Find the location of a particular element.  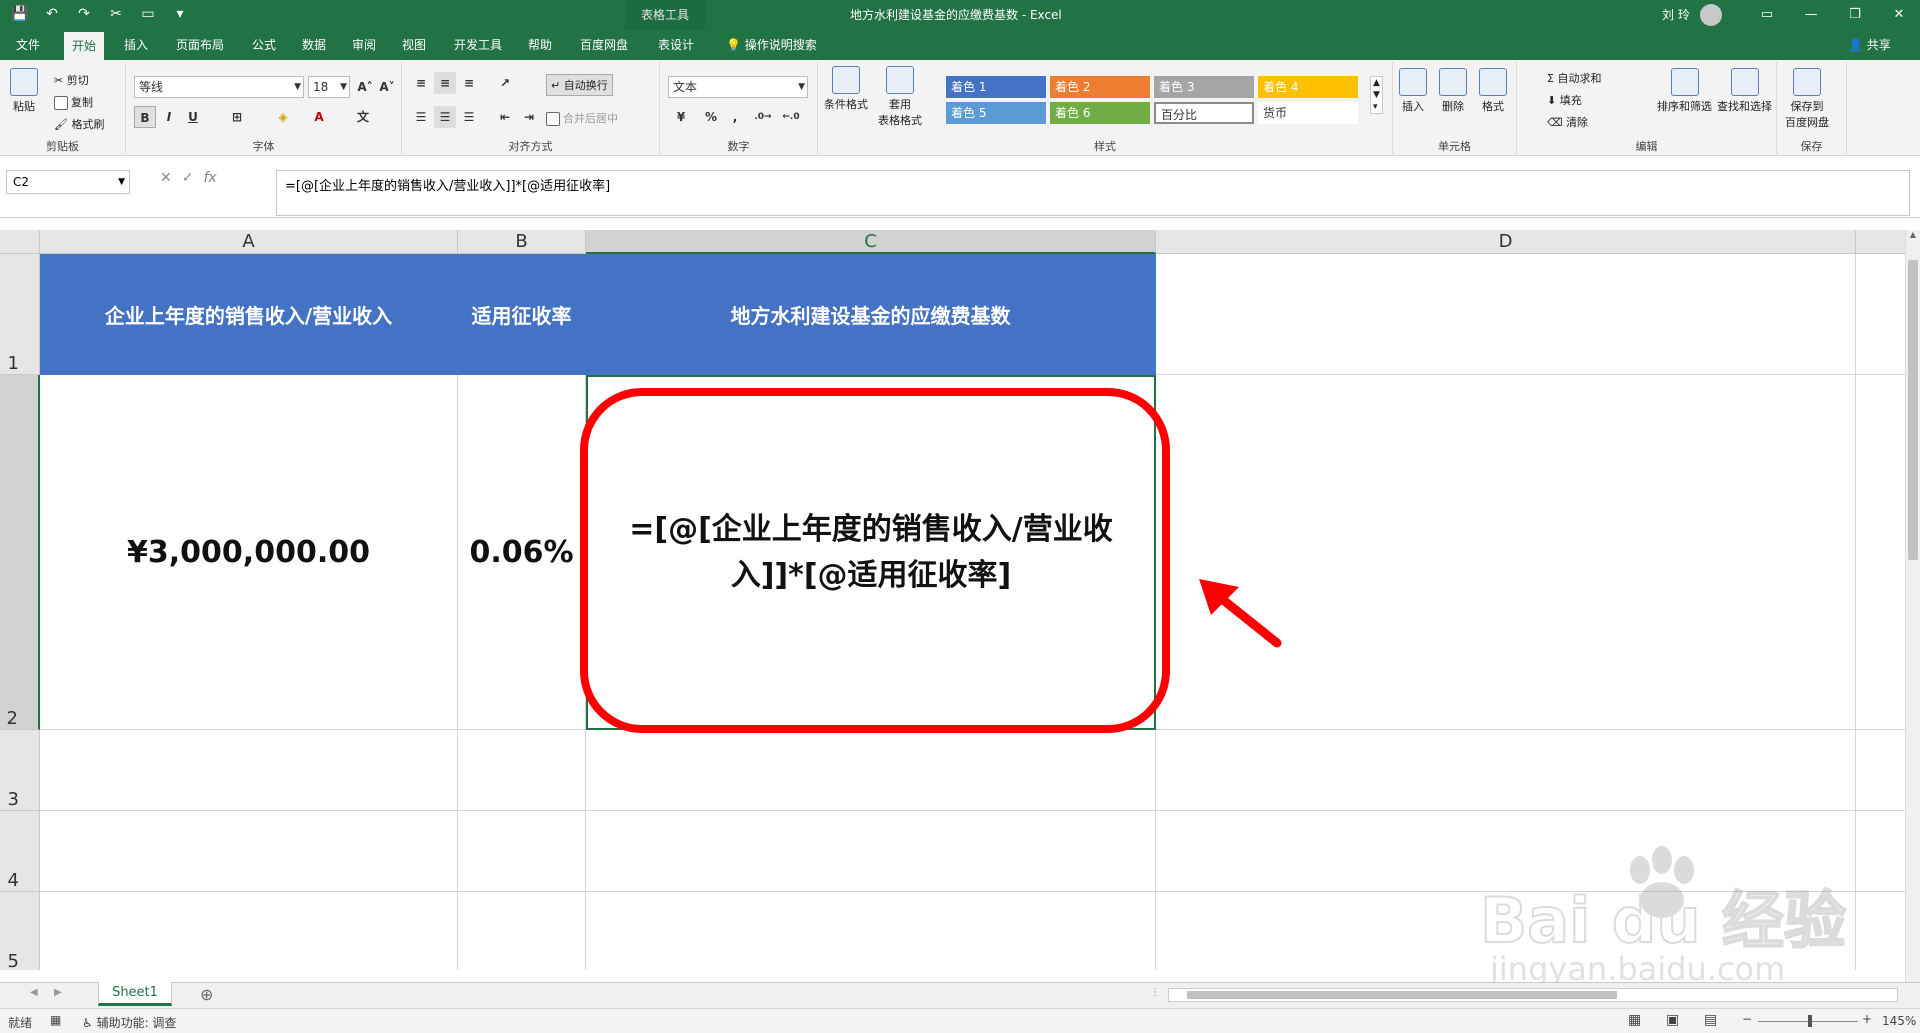

bold-button: B is located at coordinates (145, 117).